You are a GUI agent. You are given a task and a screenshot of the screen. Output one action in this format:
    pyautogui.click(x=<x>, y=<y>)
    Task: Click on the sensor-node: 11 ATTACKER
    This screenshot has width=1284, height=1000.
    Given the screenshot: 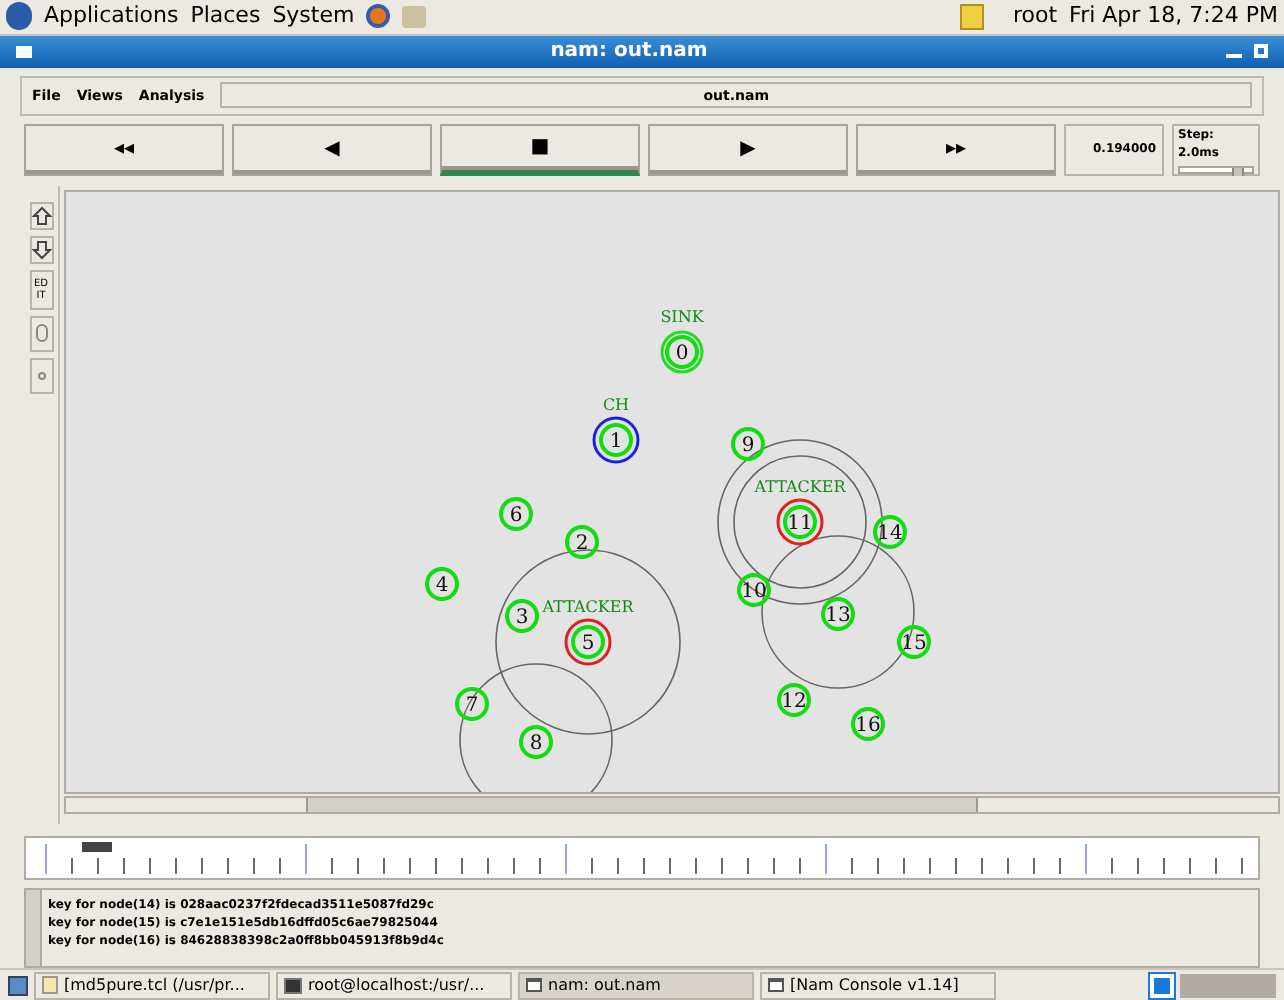 What is the action you would take?
    pyautogui.click(x=800, y=511)
    